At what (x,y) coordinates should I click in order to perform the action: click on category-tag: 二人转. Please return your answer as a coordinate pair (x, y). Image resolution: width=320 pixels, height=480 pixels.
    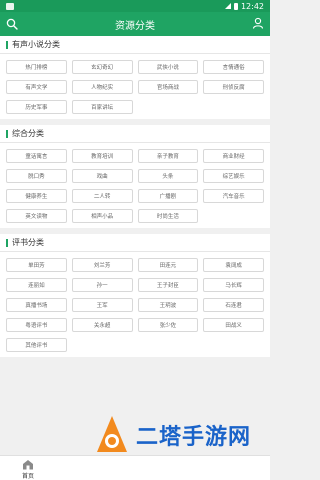
    Looking at the image, I should click on (102, 196).